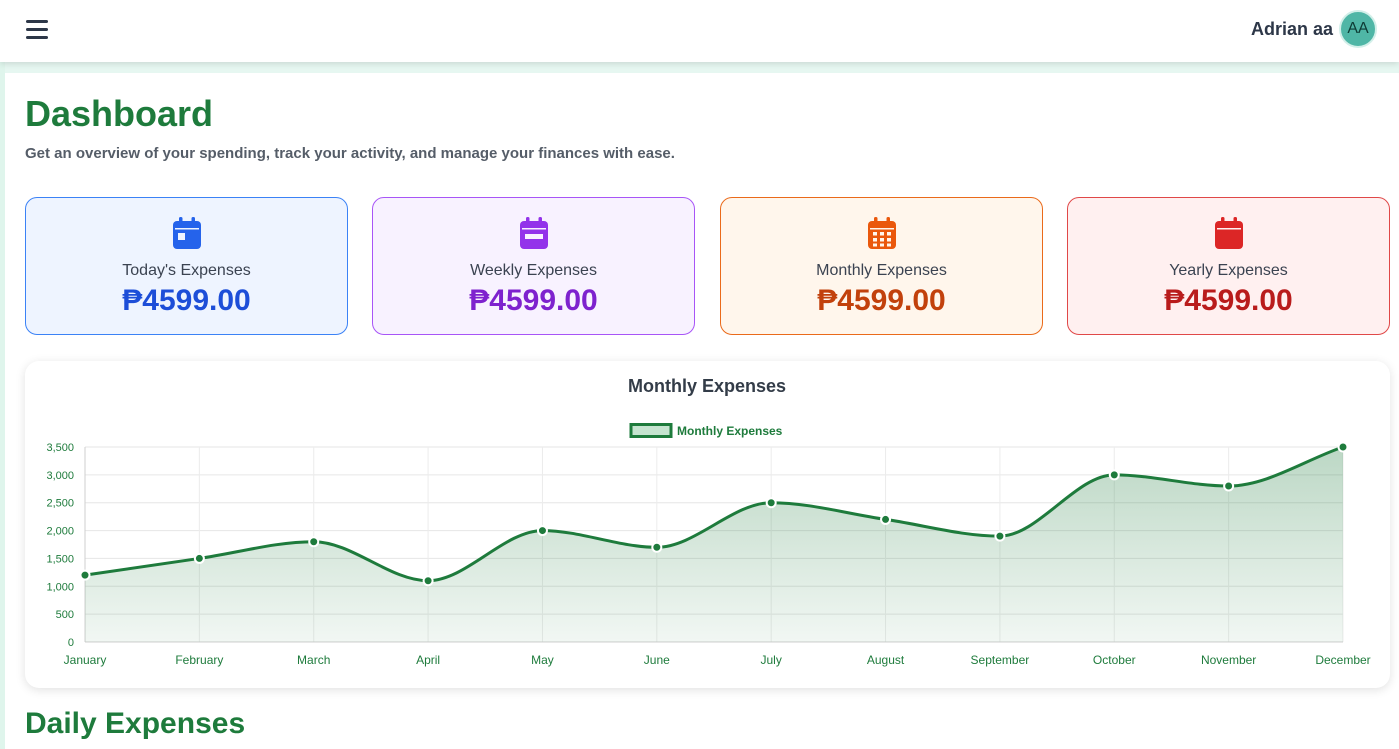 This screenshot has height=749, width=1399. What do you see at coordinates (881, 270) in the screenshot?
I see `card-label: Monthly Expenses` at bounding box center [881, 270].